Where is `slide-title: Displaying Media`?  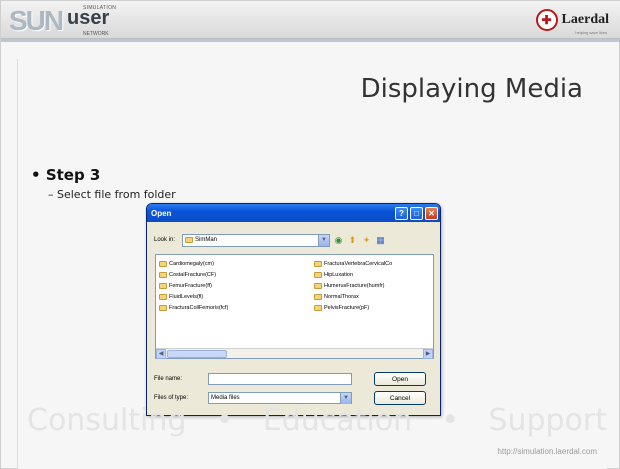
slide-title: Displaying Media is located at coordinates (471, 89).